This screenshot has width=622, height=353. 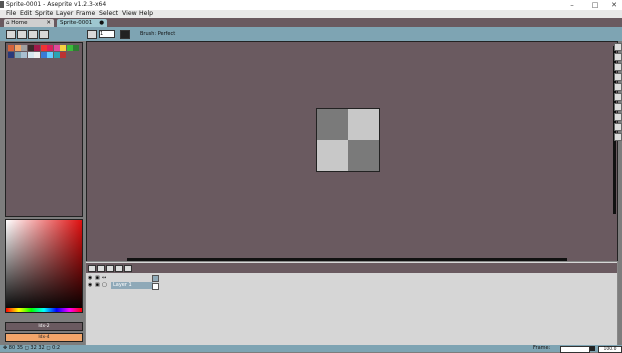 I want to click on pencil-tool-icon, so click(x=11, y=34).